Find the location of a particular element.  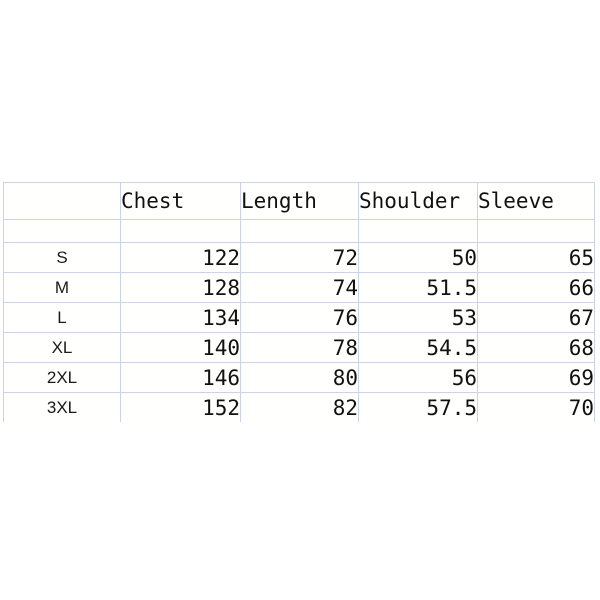

cell-chest: 122 is located at coordinates (180, 257).